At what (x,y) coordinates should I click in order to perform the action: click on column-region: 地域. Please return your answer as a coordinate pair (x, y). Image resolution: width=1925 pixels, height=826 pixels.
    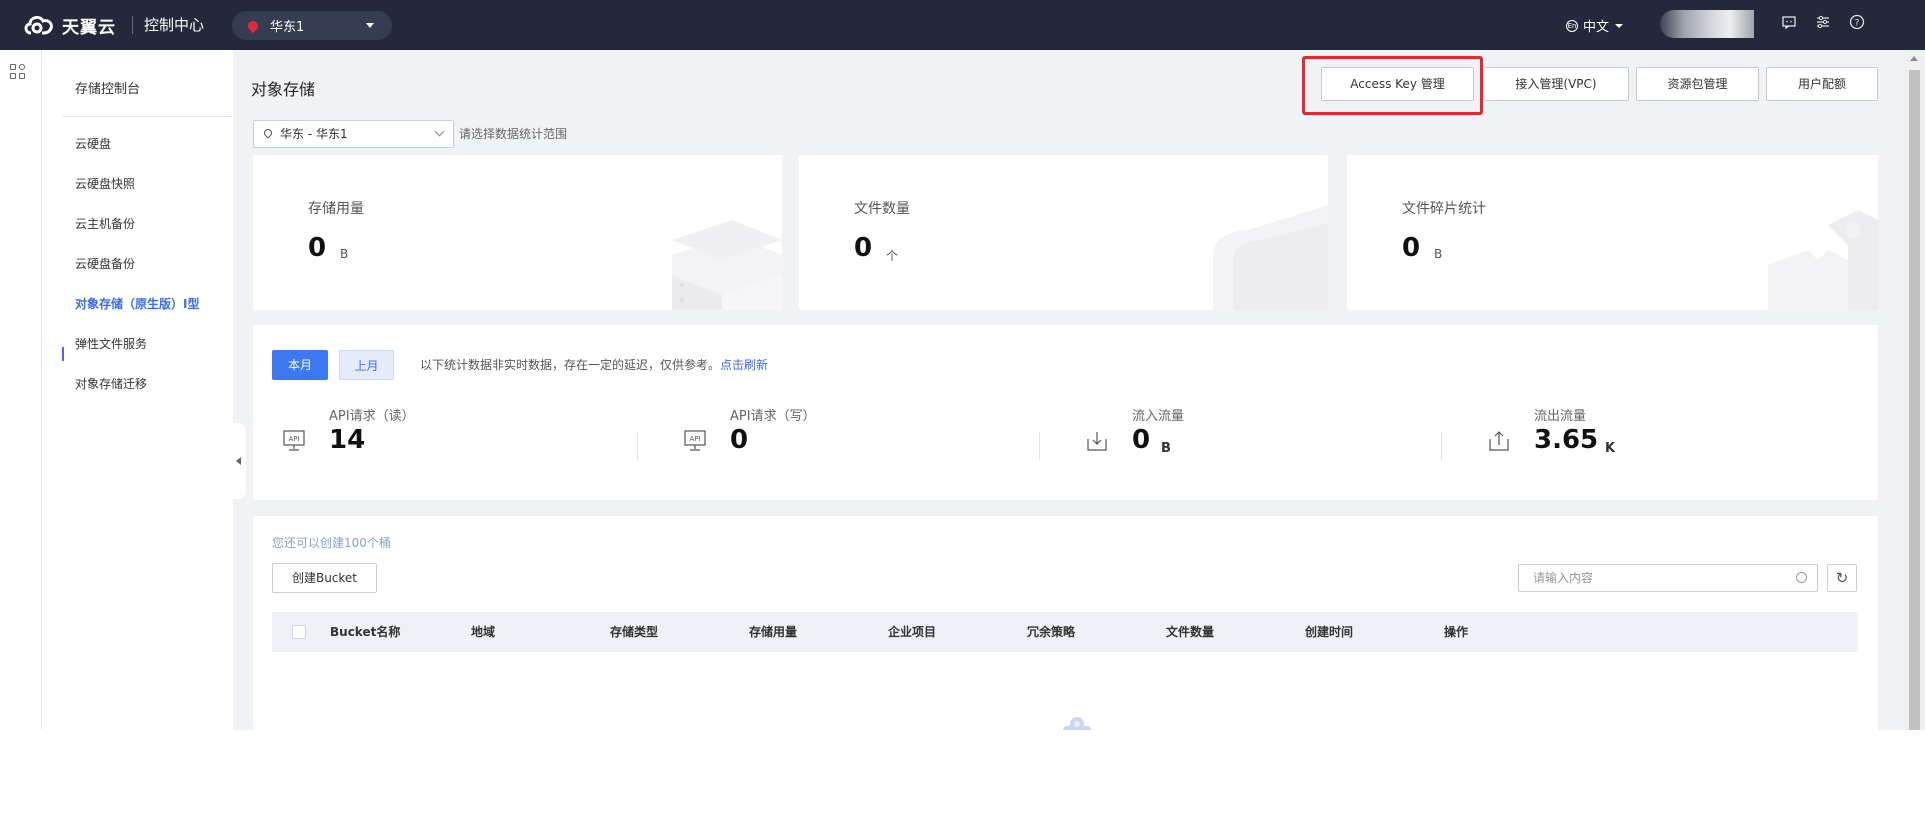
    Looking at the image, I should click on (483, 632).